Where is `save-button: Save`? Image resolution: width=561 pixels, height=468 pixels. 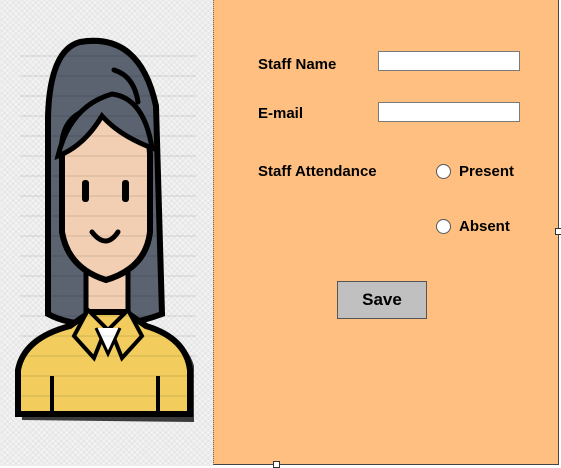 save-button: Save is located at coordinates (382, 300).